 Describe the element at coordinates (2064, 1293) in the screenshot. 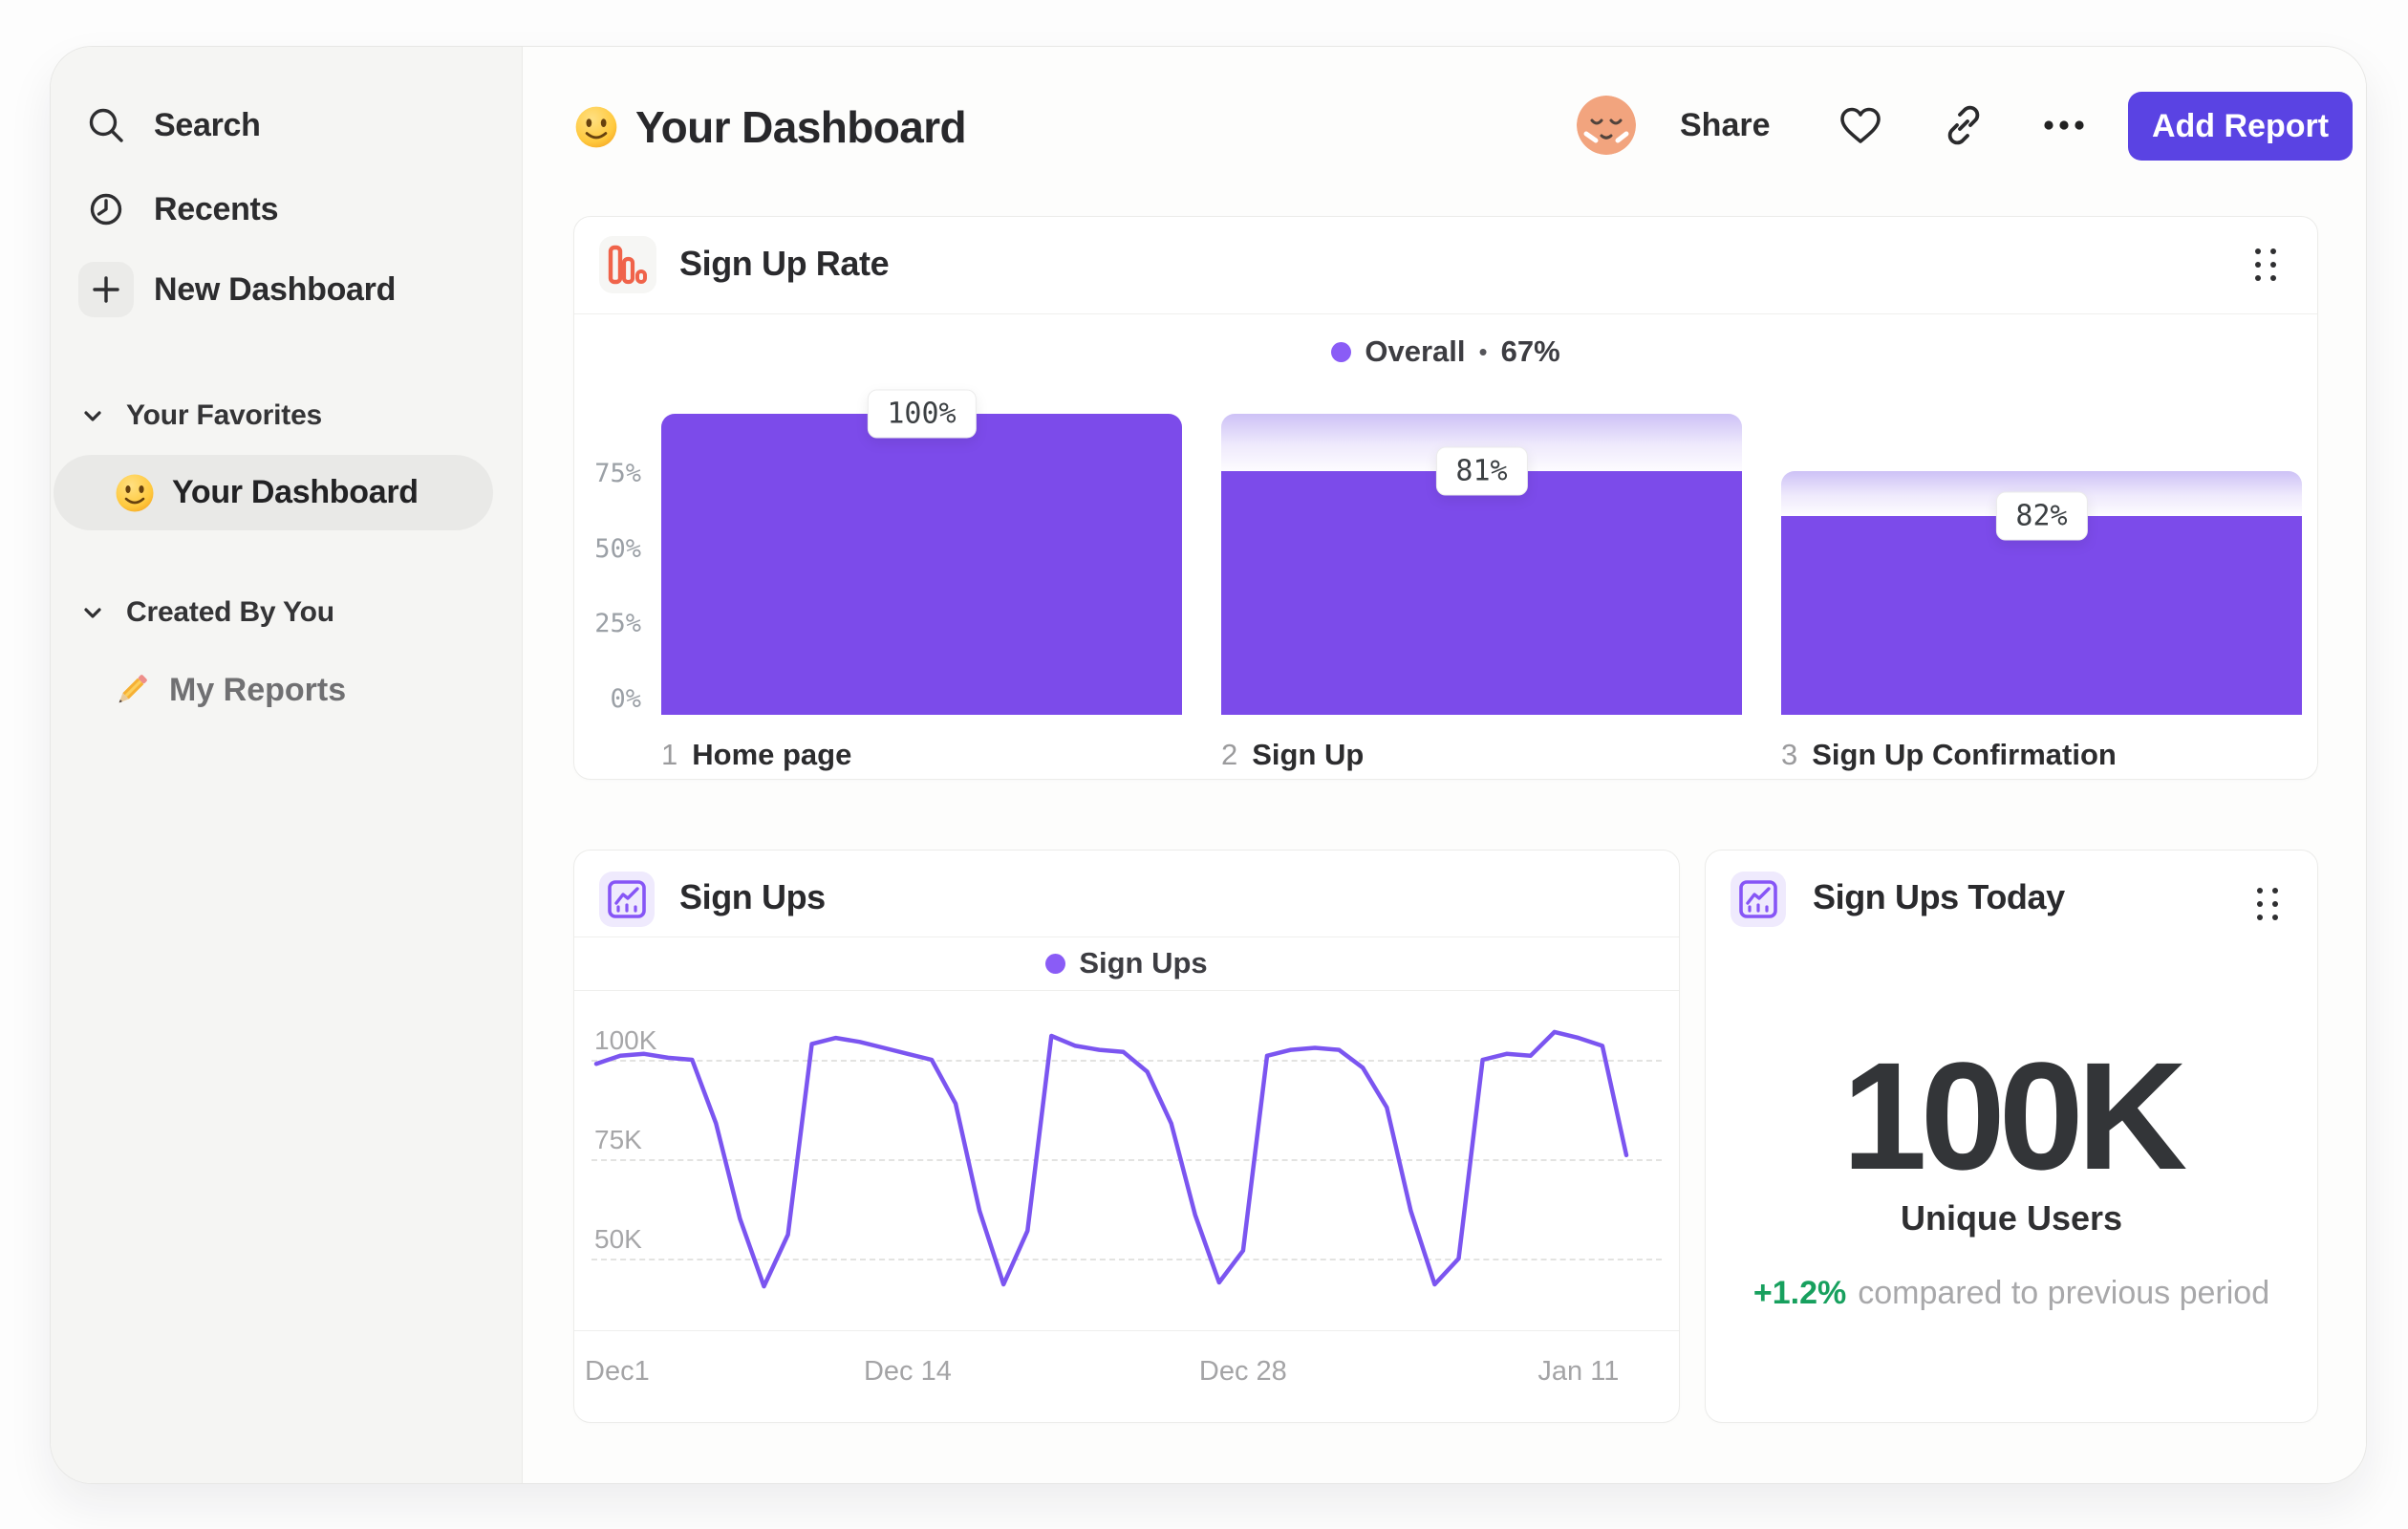

I see `delta-caption: compared to previous period` at that location.